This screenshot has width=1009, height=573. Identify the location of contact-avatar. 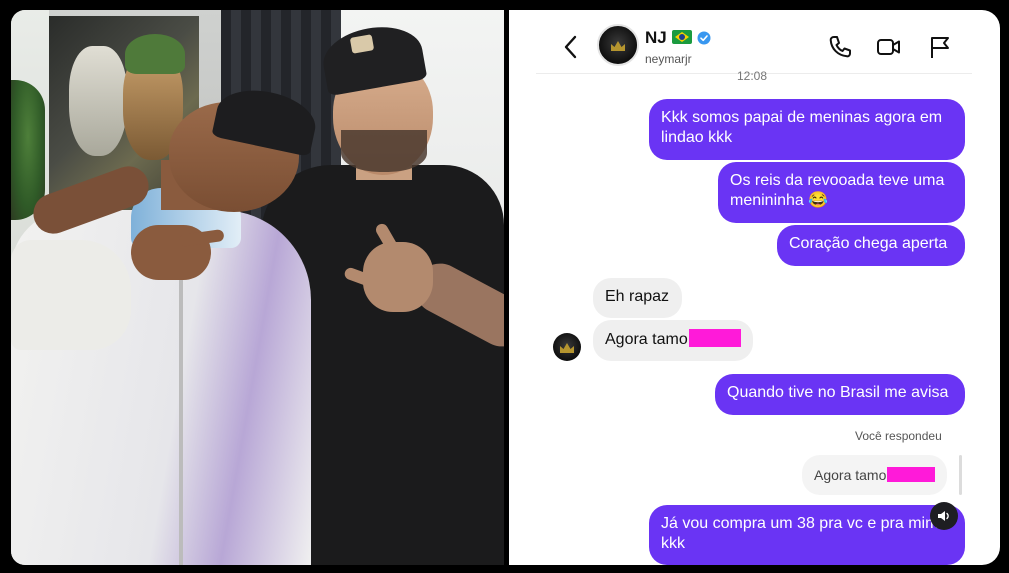
(618, 45).